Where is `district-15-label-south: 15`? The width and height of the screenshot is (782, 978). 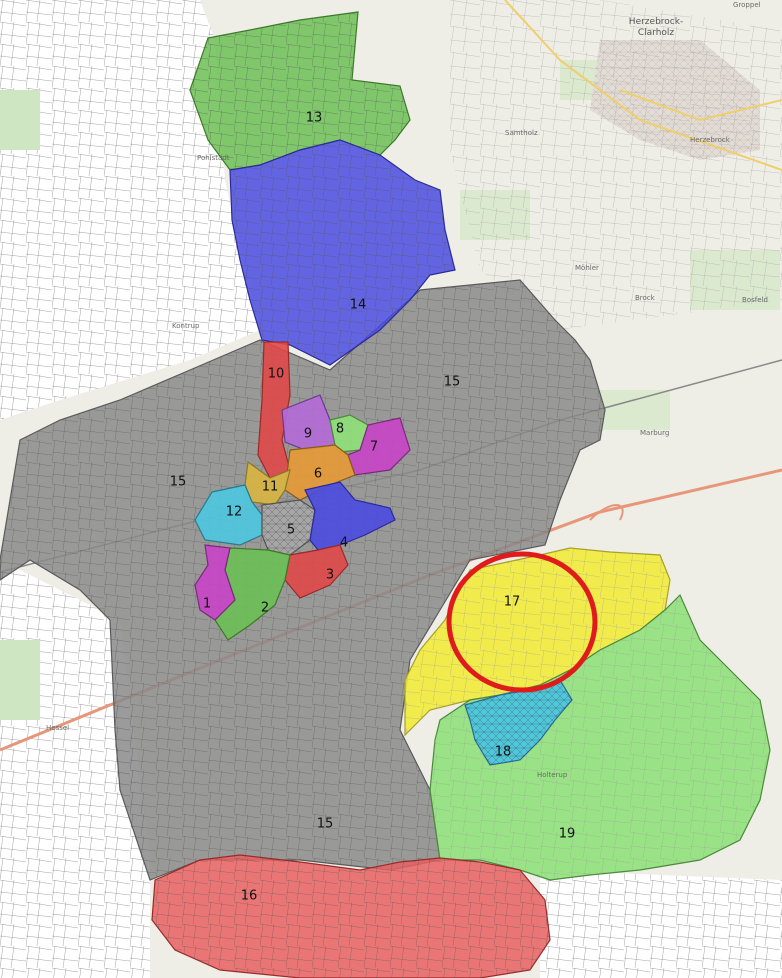
district-15-label-south: 15 is located at coordinates (325, 824).